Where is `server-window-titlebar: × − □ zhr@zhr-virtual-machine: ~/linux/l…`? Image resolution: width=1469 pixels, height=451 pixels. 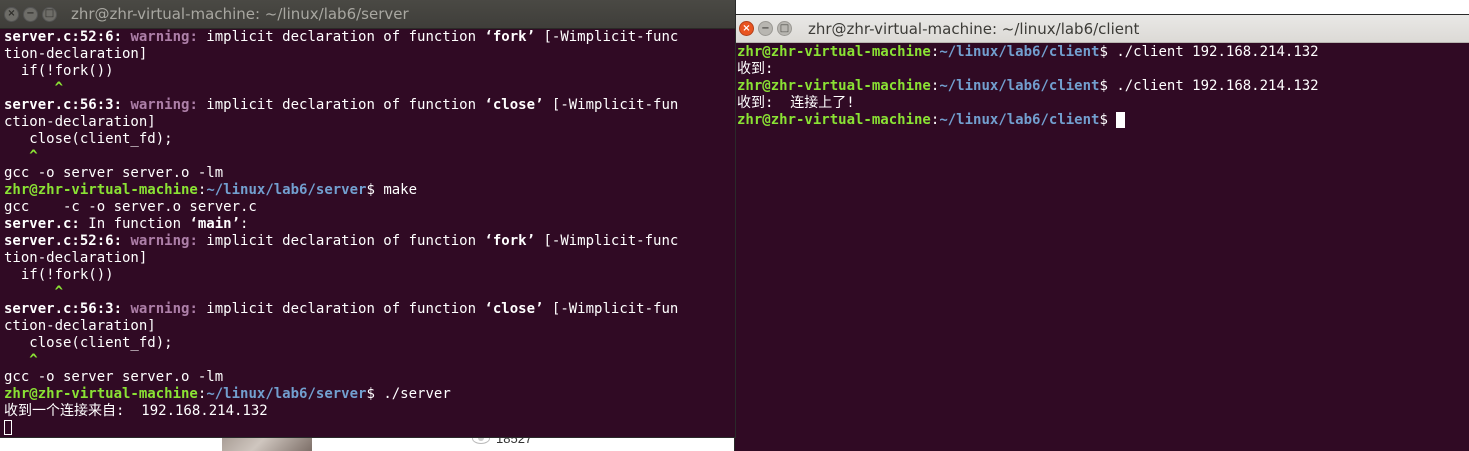
server-window-titlebar: × − □ zhr@zhr-virtual-machine: ~/linux/l… is located at coordinates (367, 14).